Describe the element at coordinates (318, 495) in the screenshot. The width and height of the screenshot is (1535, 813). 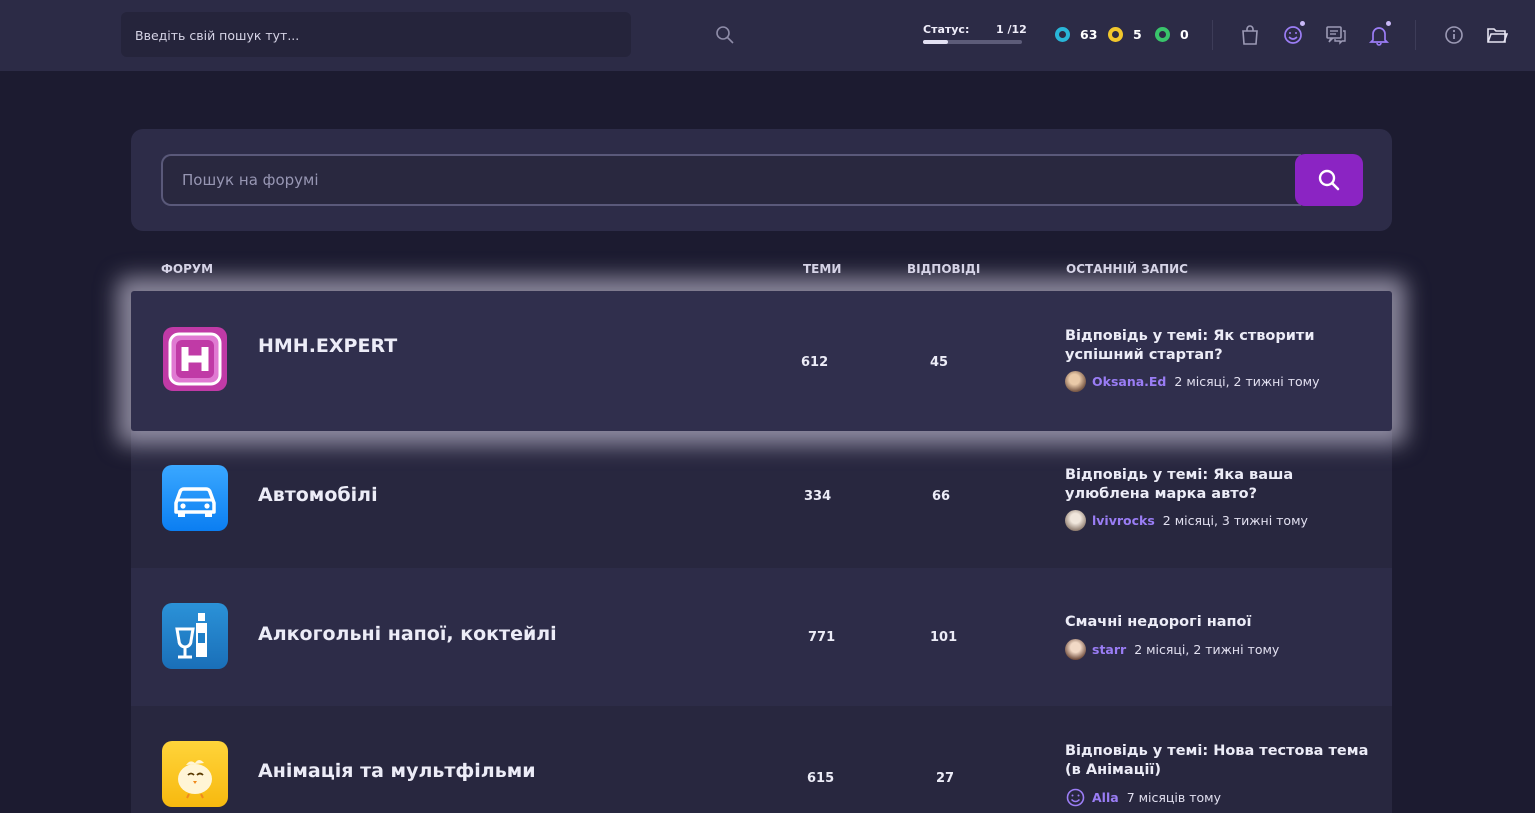
I see `forum-title: Автомобілі` at that location.